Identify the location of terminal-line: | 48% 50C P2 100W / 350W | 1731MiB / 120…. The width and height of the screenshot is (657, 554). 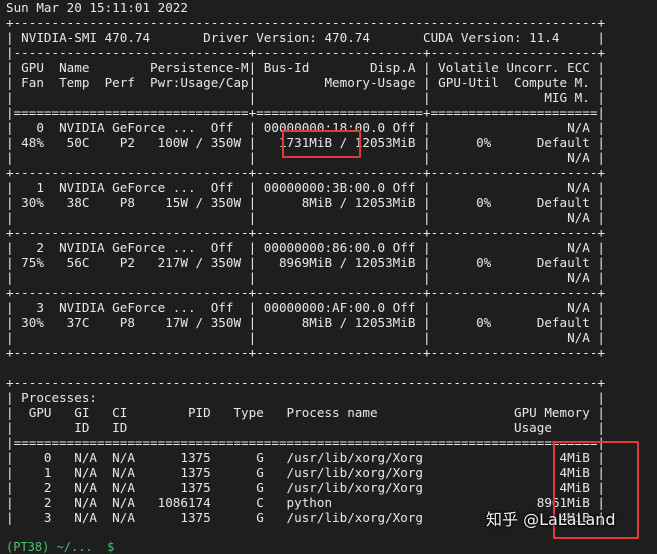
(305, 142).